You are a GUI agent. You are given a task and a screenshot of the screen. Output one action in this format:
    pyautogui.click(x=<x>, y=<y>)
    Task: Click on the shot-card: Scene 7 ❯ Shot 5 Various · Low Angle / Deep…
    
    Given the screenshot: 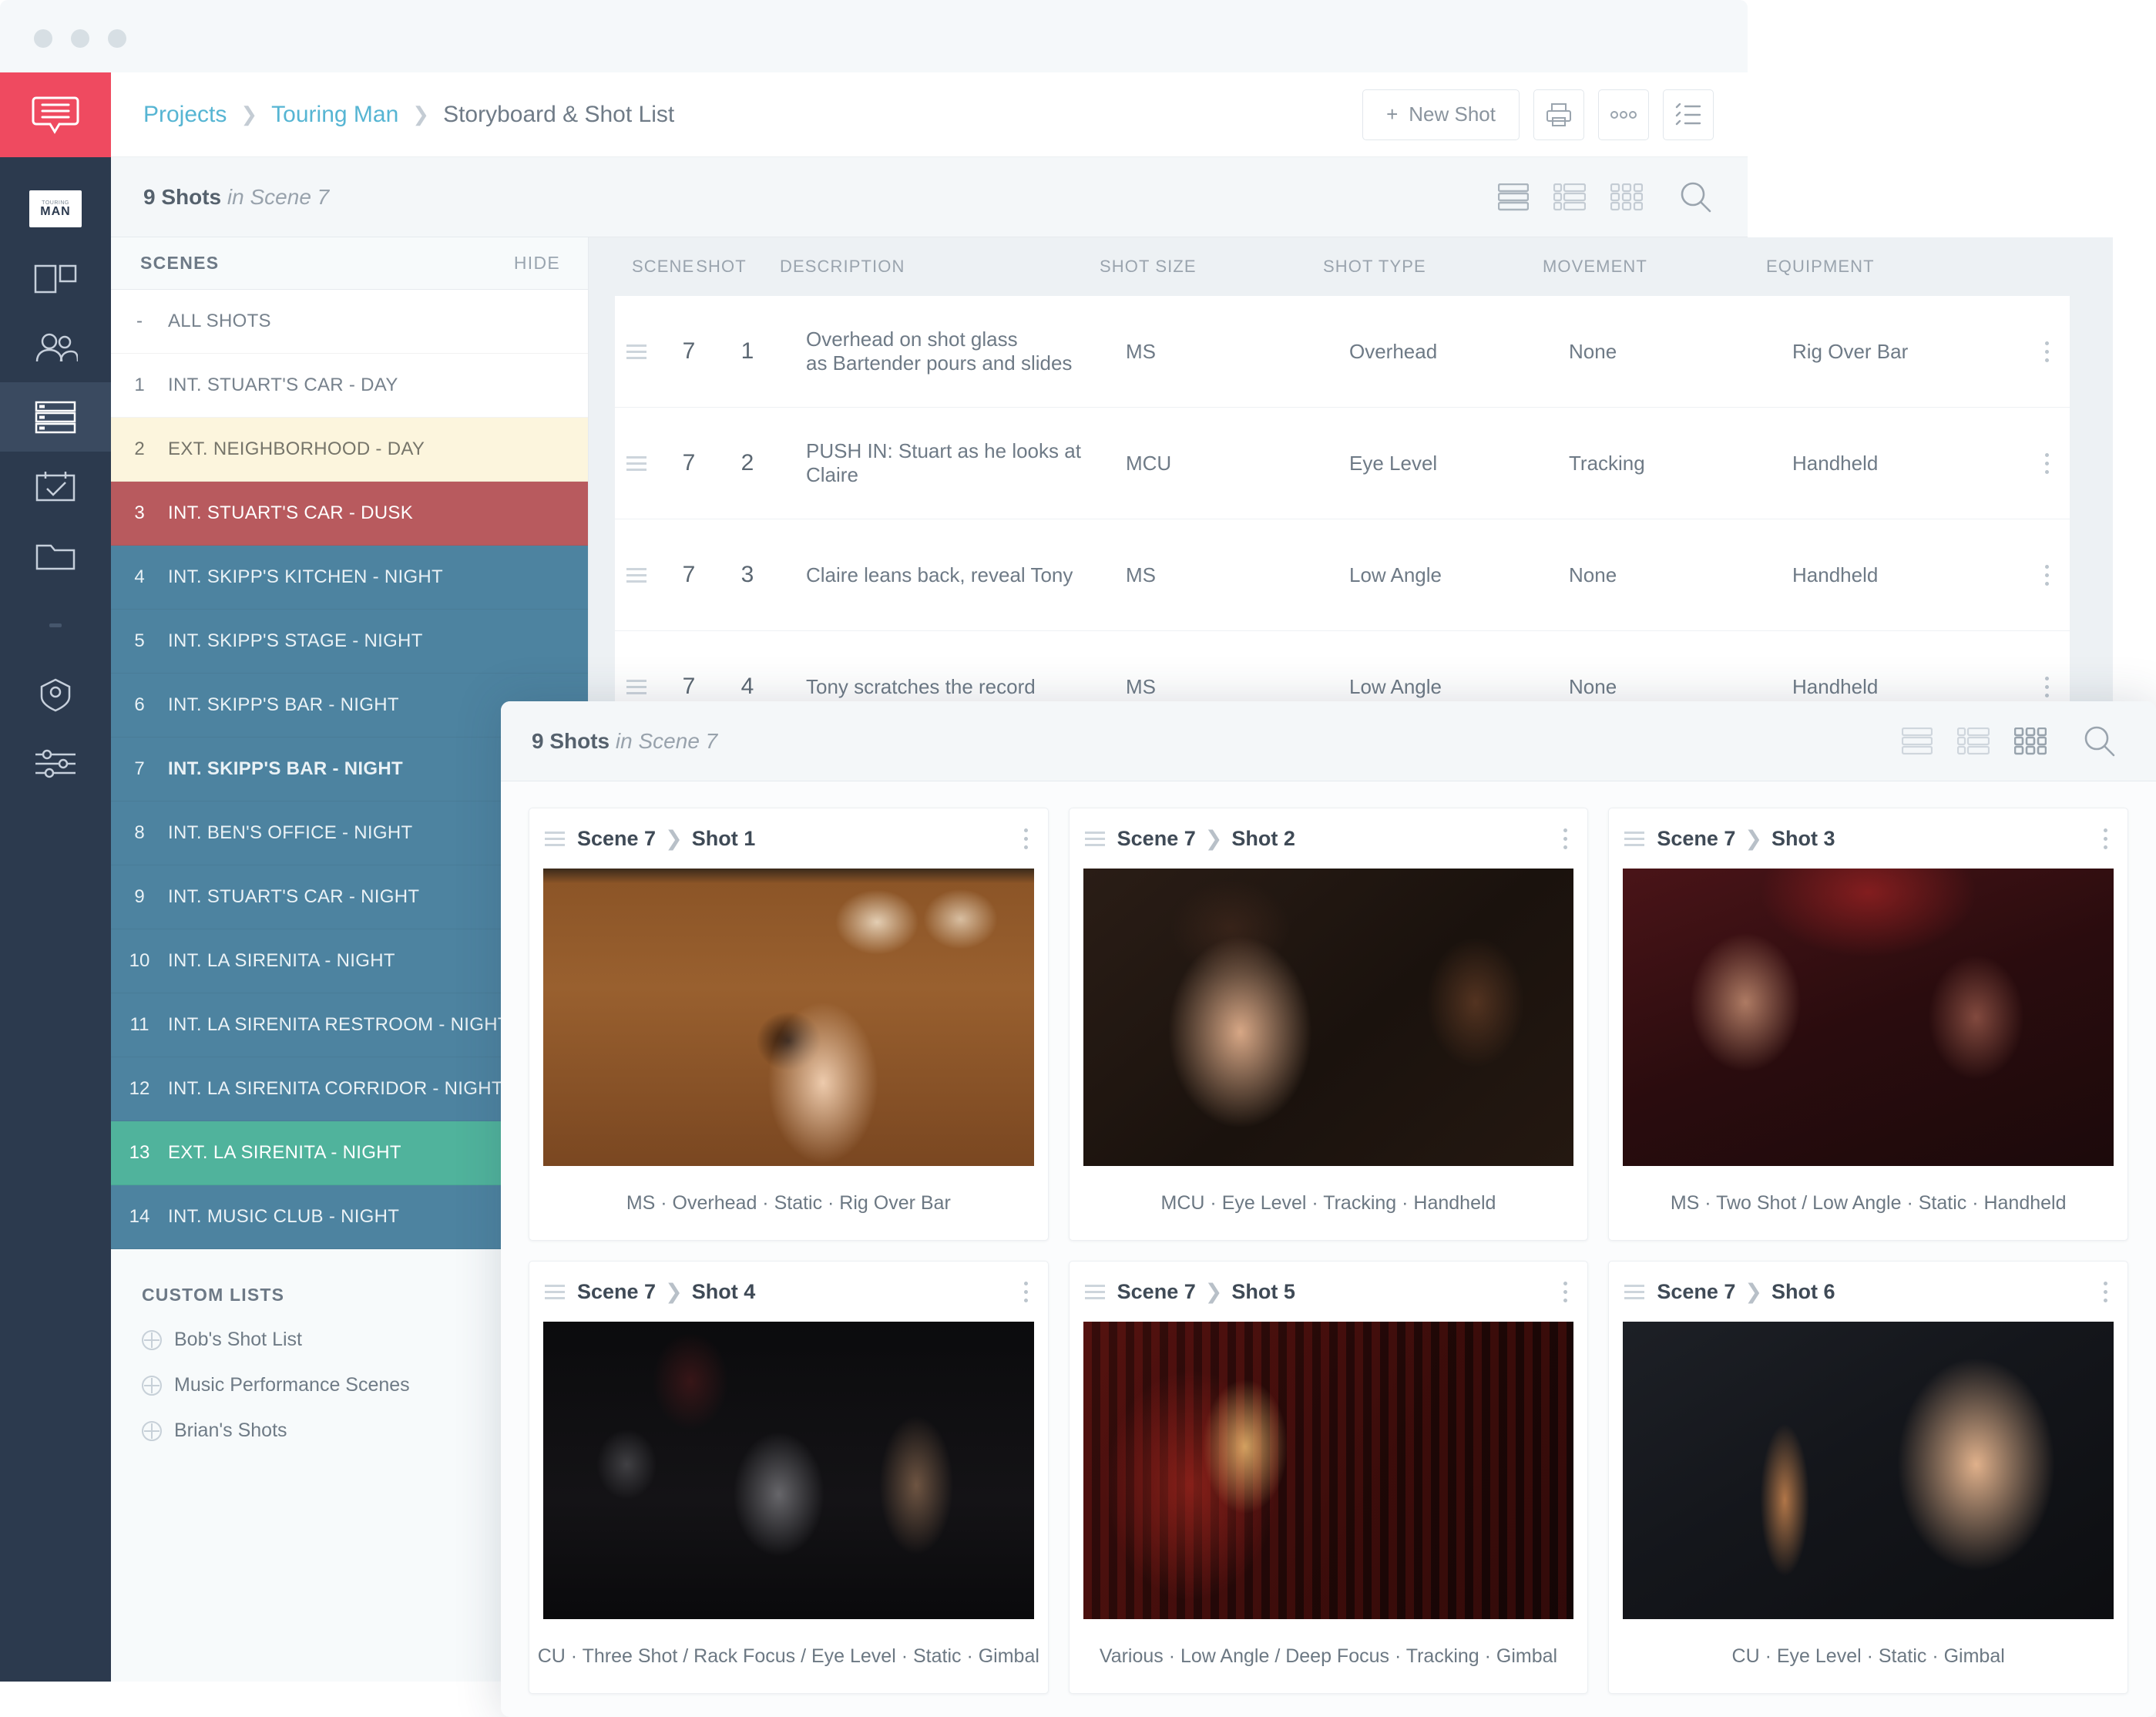 What is the action you would take?
    pyautogui.click(x=1328, y=1478)
    